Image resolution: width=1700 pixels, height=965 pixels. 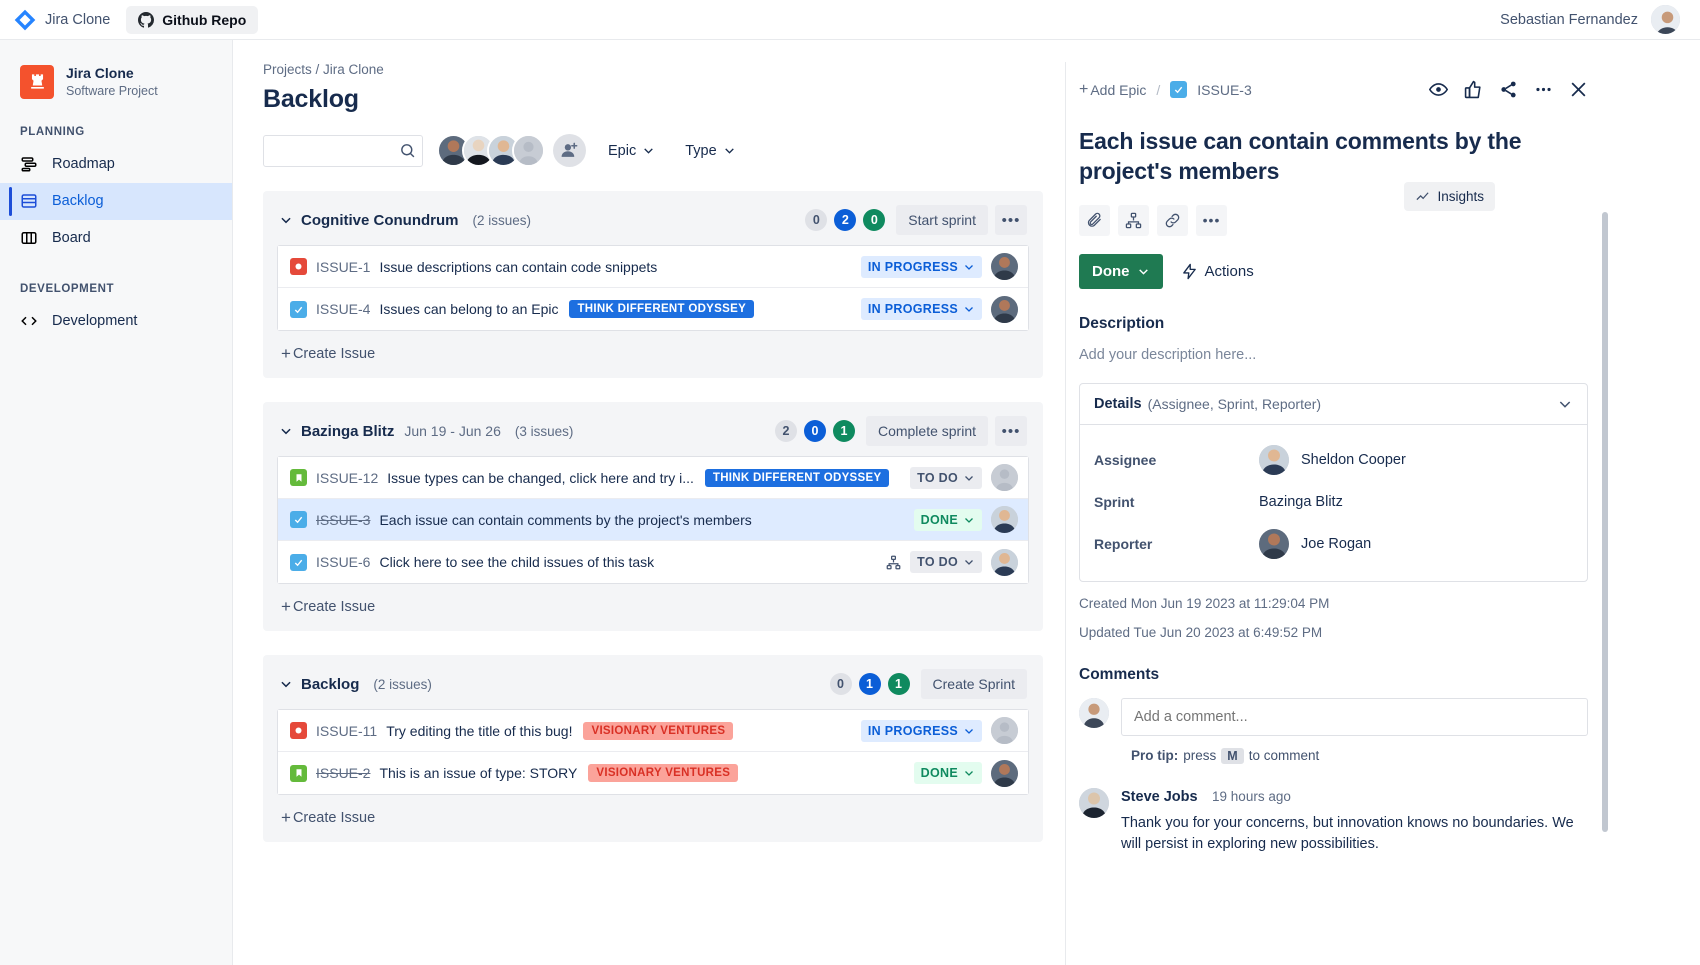 I want to click on detail-breadcrumb: + Add Epic / ISSUE-3, so click(x=1333, y=91).